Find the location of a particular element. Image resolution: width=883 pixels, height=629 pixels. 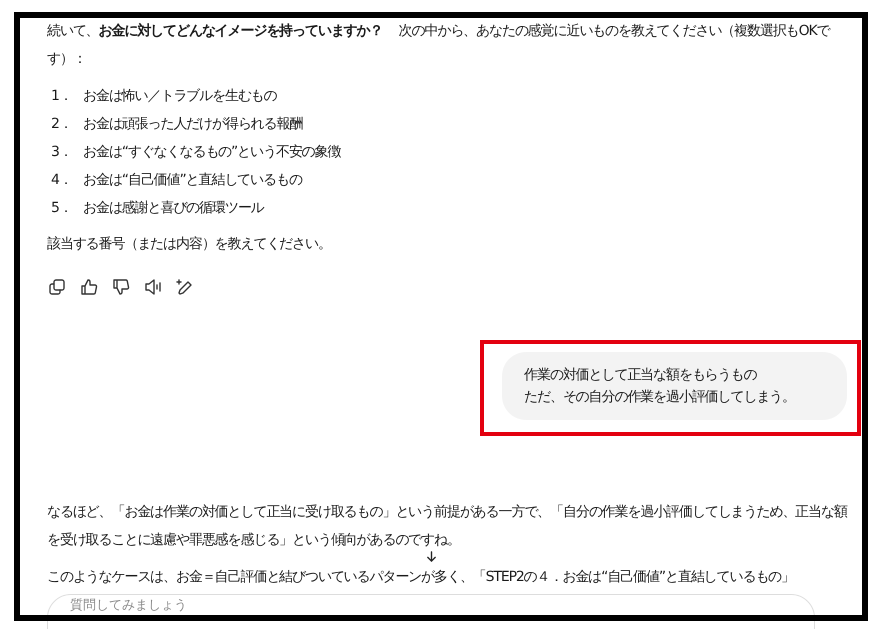

list-item-text: お金は“自己価値”と直結しているもの is located at coordinates (192, 180).